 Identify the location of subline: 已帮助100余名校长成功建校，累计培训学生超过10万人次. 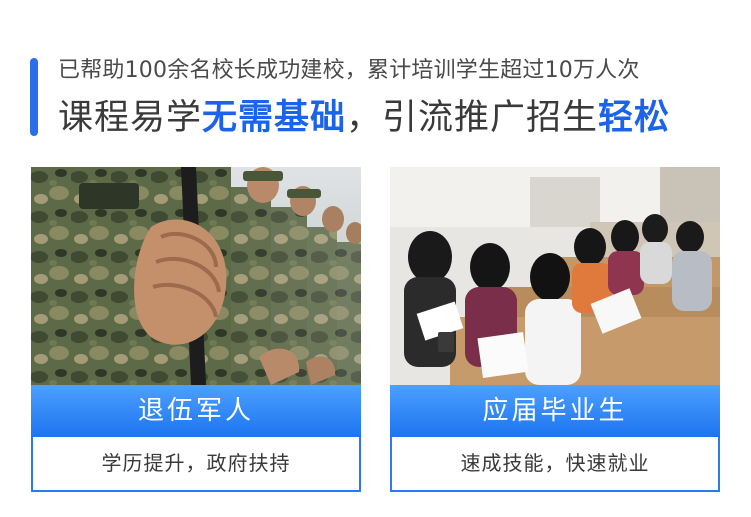
(349, 70).